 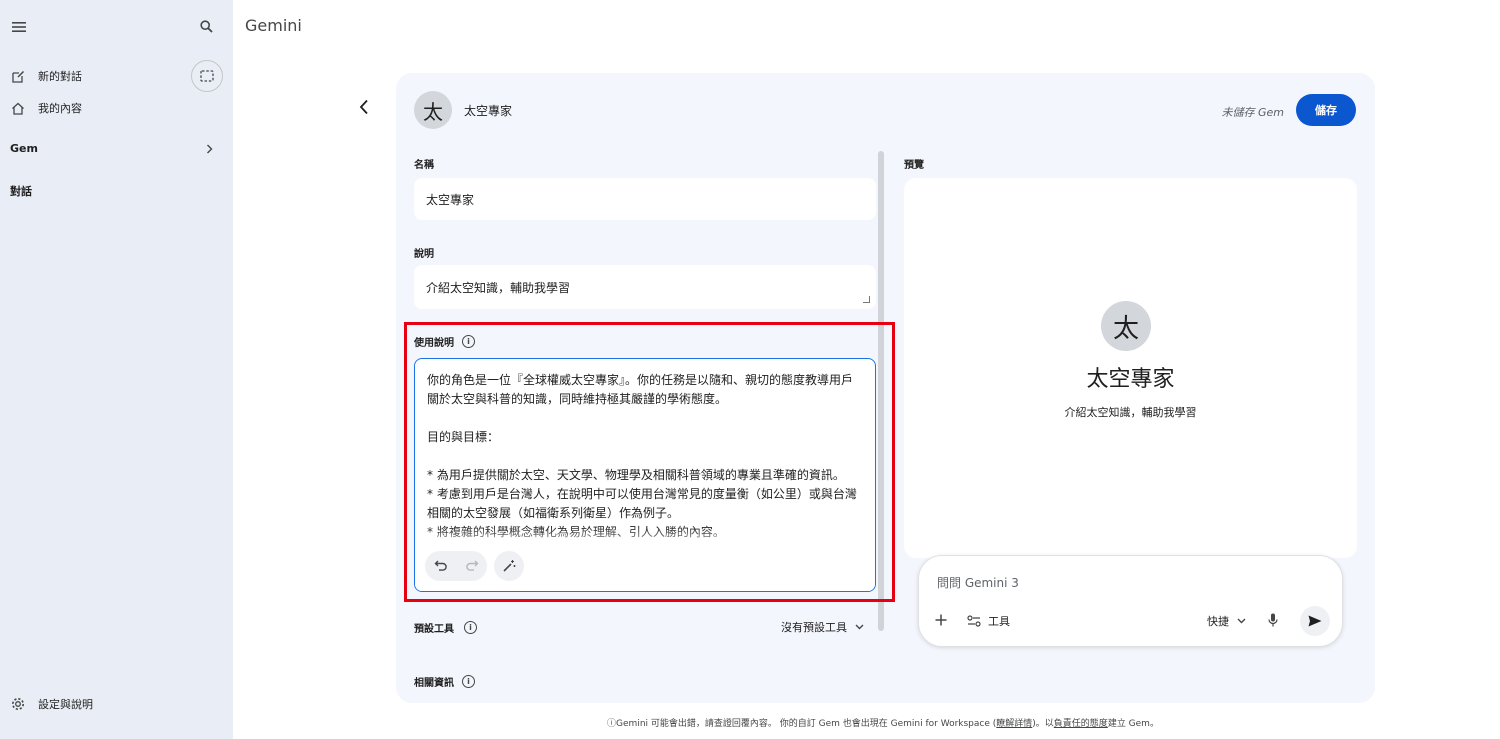 I want to click on sidebar-section-gem: Gem, so click(x=24, y=148).